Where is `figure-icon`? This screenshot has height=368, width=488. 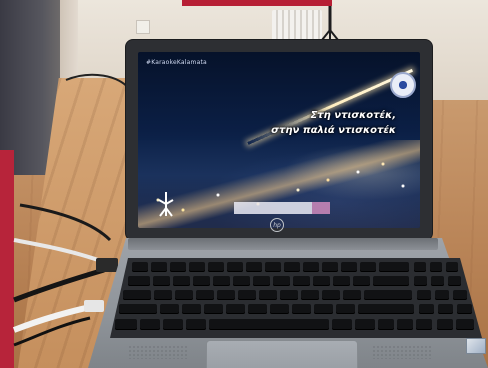
figure-icon is located at coordinates (166, 204).